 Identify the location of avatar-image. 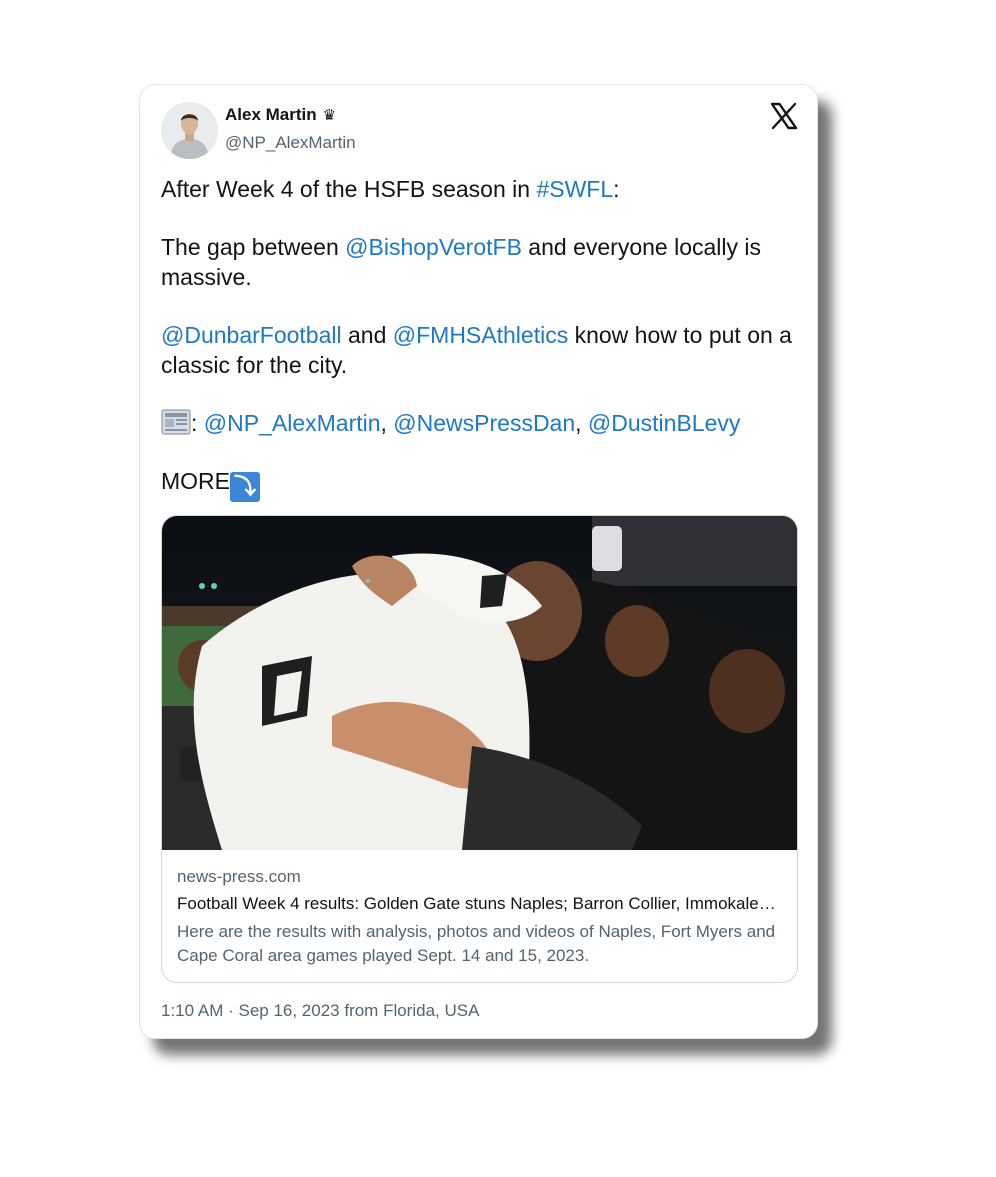
(189, 130).